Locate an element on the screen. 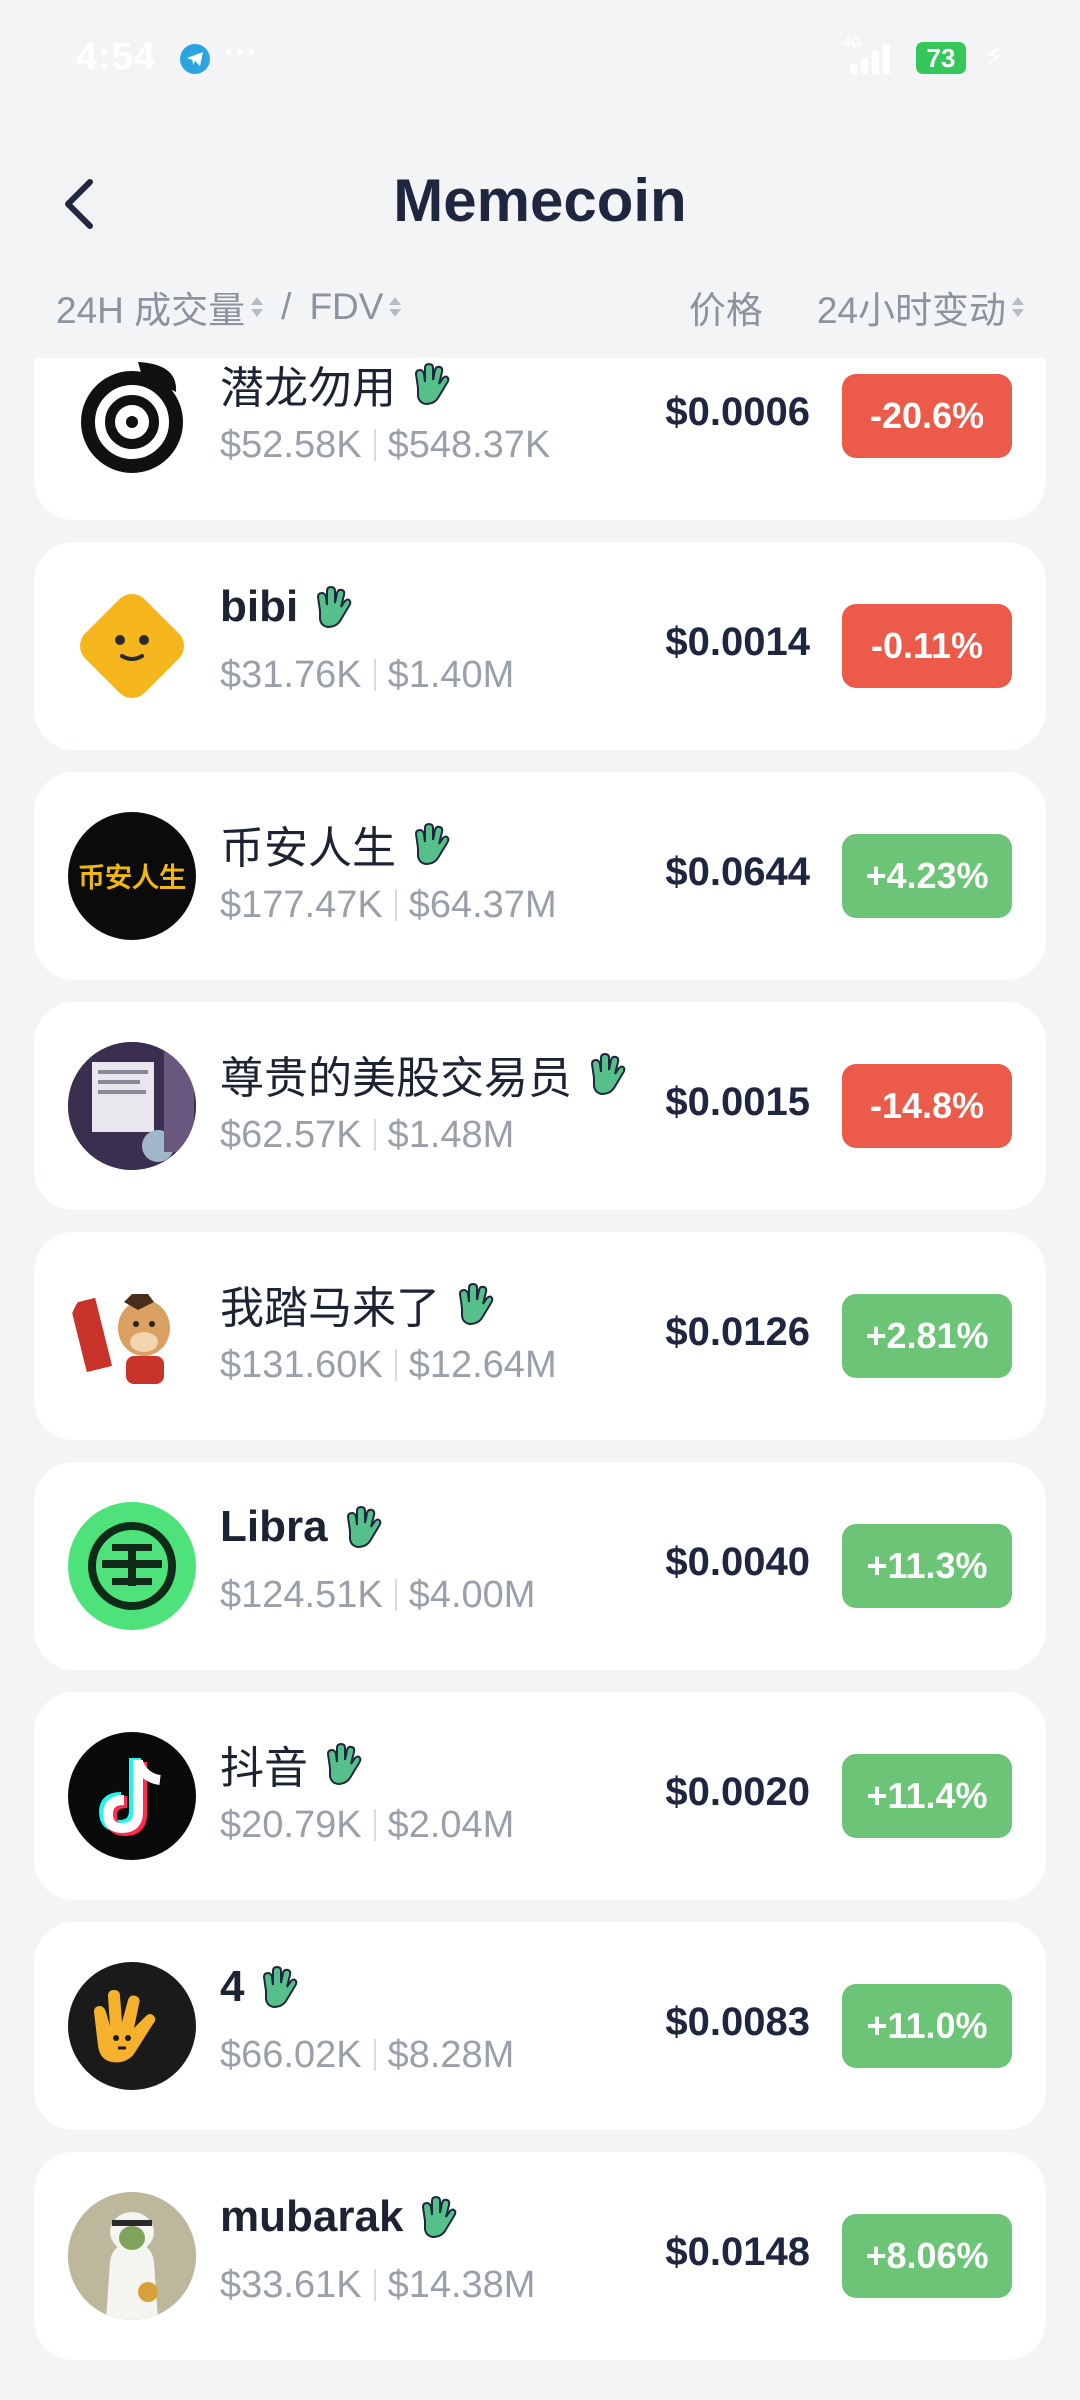  coin-volume: $124.51K is located at coordinates (301, 1595).